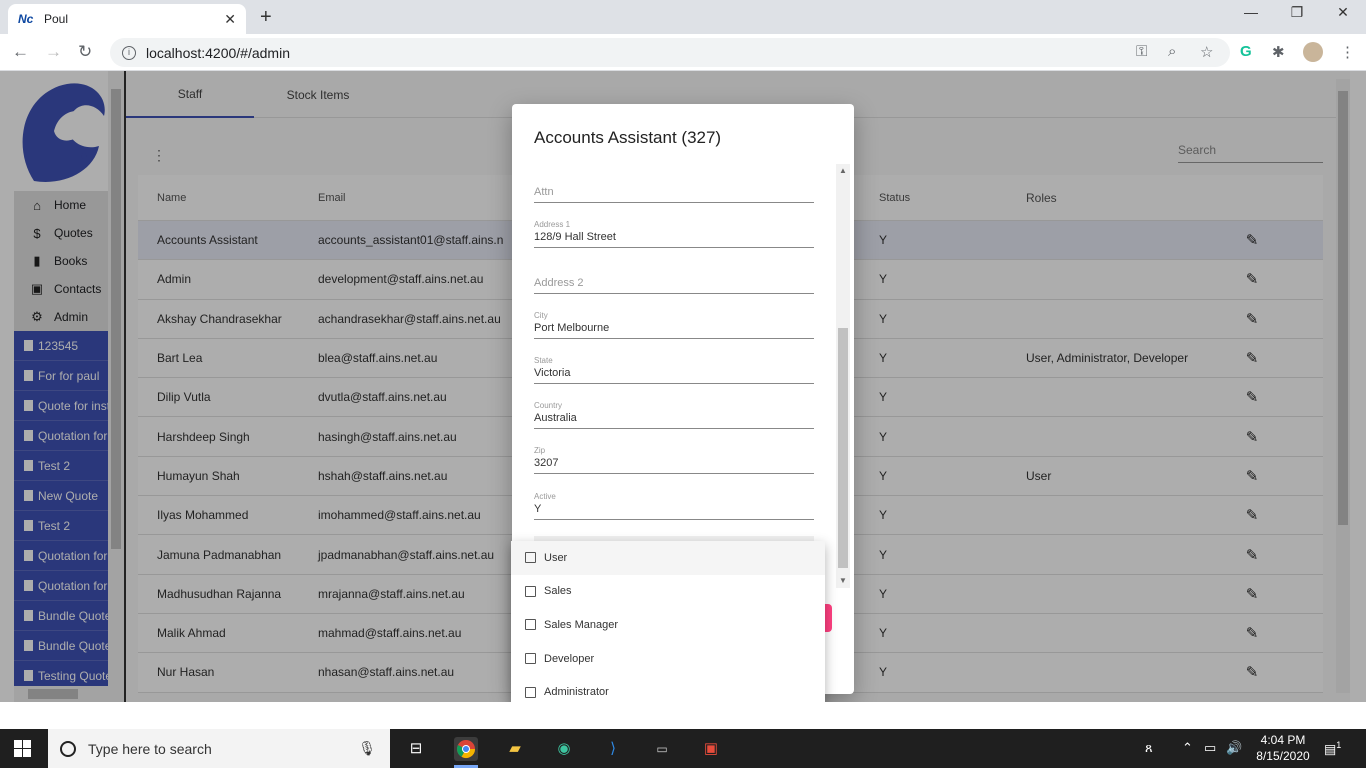  What do you see at coordinates (843, 580) in the screenshot?
I see `scroll-down-icon: ▼` at bounding box center [843, 580].